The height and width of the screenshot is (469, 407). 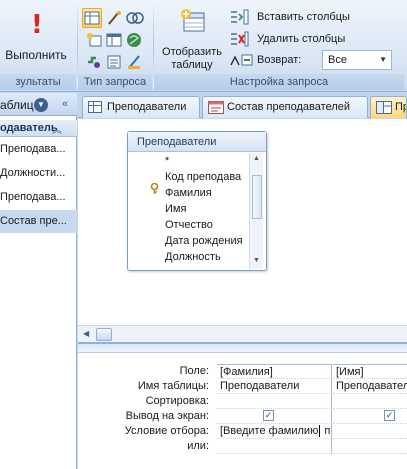 What do you see at coordinates (384, 109) in the screenshot?
I see `query-icon` at bounding box center [384, 109].